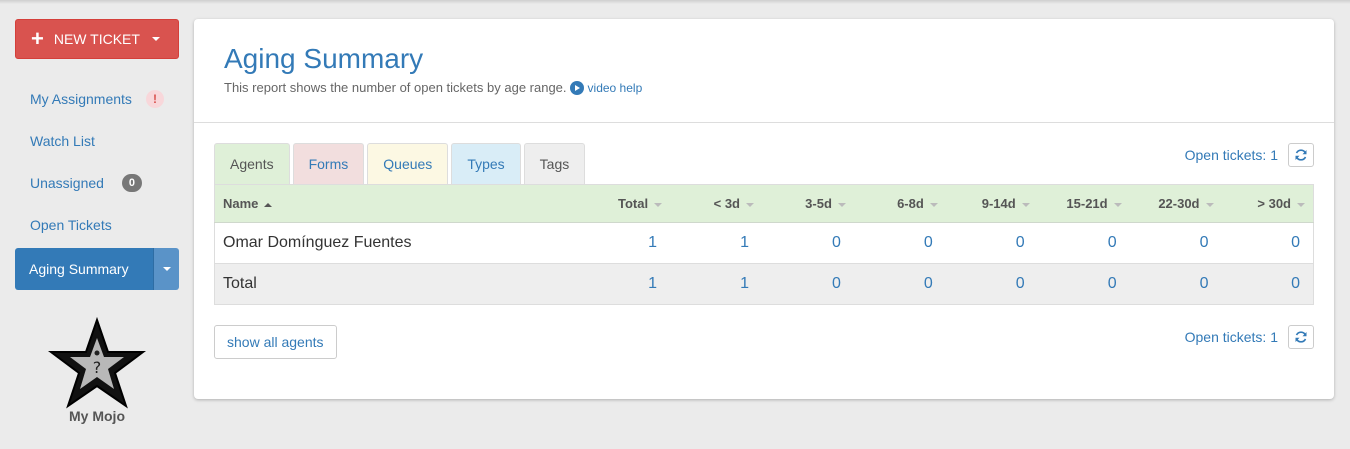 The width and height of the screenshot is (1350, 449). I want to click on sidebar-item-label: Open Tickets, so click(71, 225).